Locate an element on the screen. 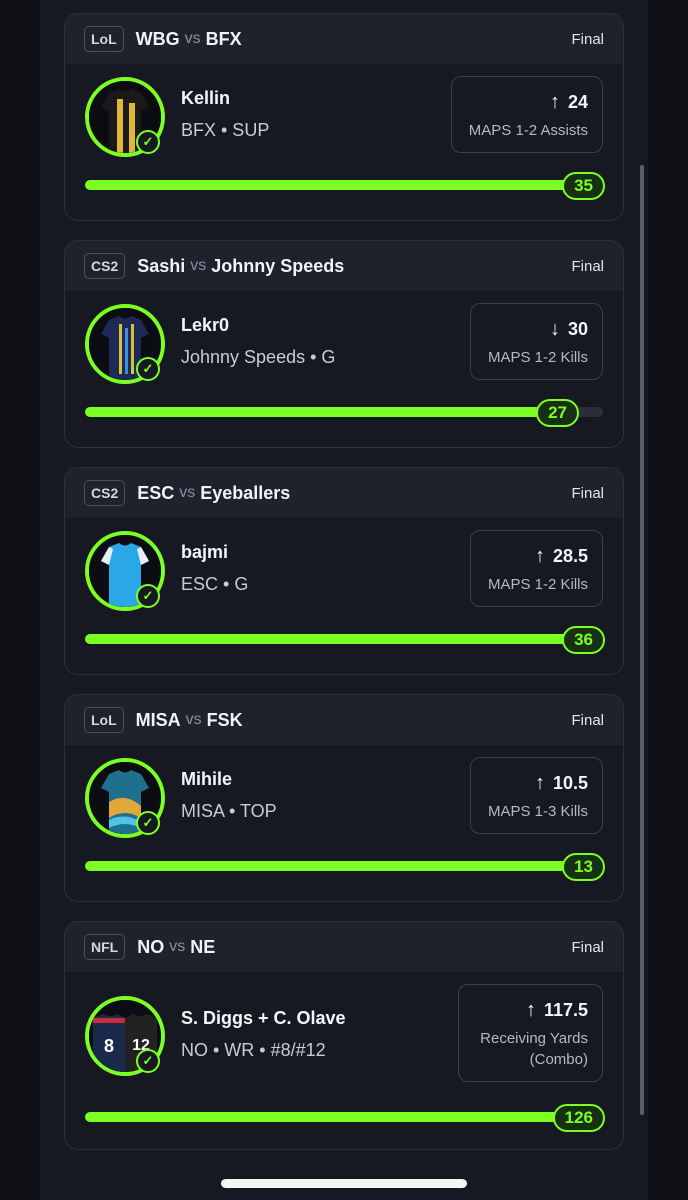  progress-track: 13 is located at coordinates (345, 867).